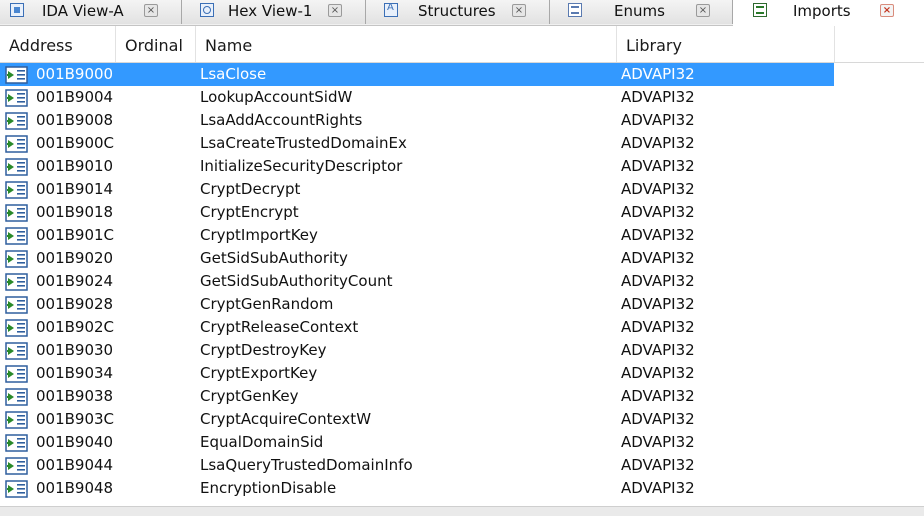 The image size is (924, 516). What do you see at coordinates (207, 10) in the screenshot?
I see `hex-view-icon` at bounding box center [207, 10].